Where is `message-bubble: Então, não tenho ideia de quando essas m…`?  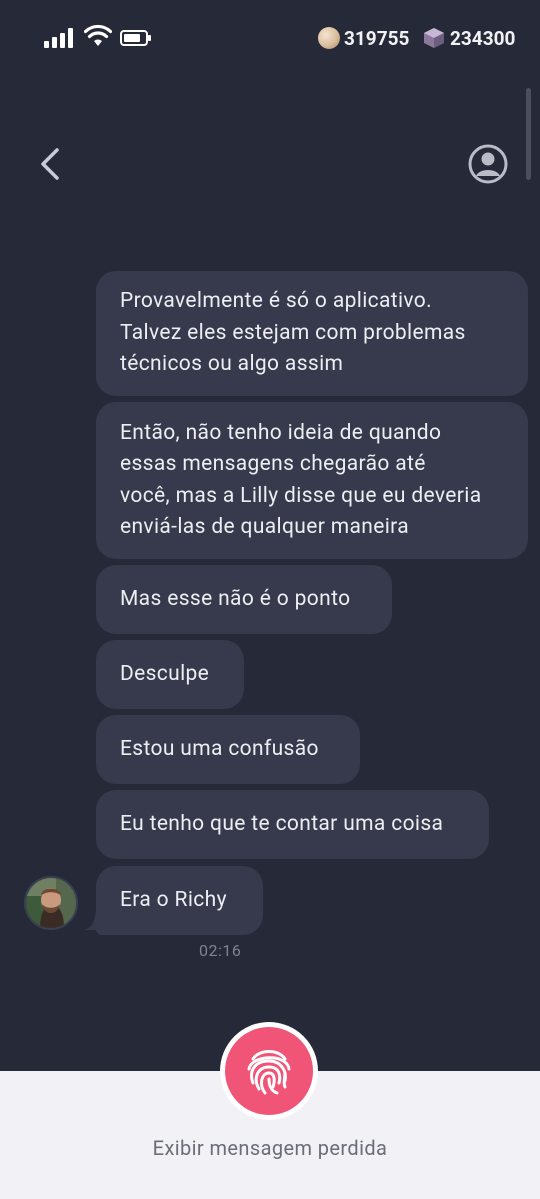
message-bubble: Então, não tenho ideia de quando essas m… is located at coordinates (312, 480).